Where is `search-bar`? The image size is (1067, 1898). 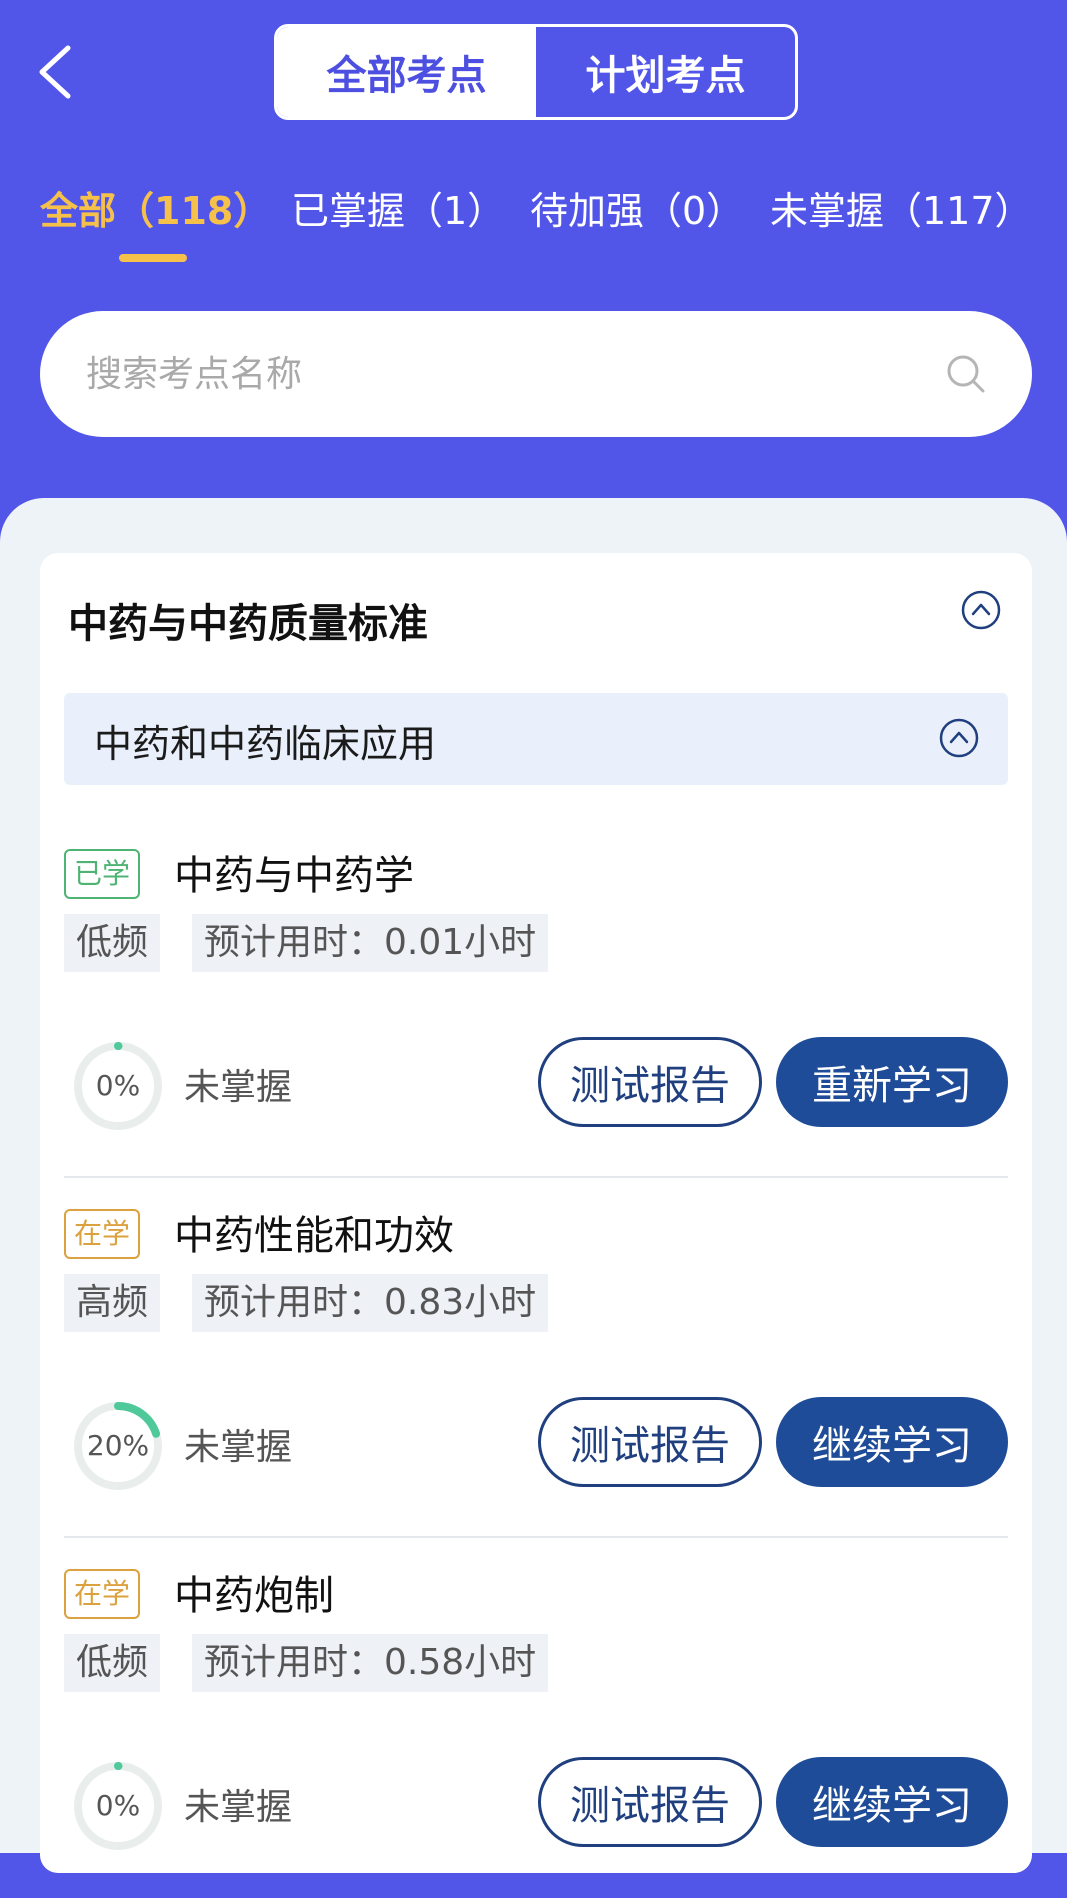
search-bar is located at coordinates (536, 374).